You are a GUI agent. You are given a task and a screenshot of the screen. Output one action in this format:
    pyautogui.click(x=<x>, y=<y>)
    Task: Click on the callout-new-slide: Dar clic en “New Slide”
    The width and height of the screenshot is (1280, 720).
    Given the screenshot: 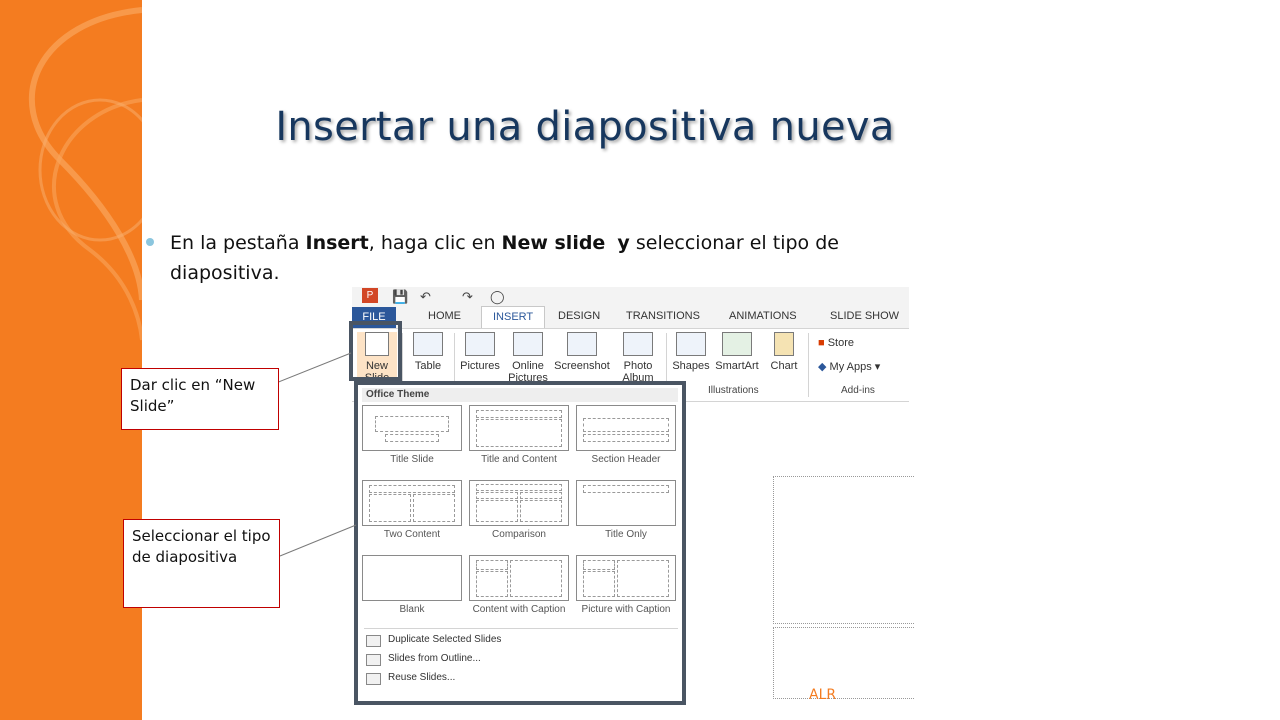 What is the action you would take?
    pyautogui.click(x=200, y=399)
    